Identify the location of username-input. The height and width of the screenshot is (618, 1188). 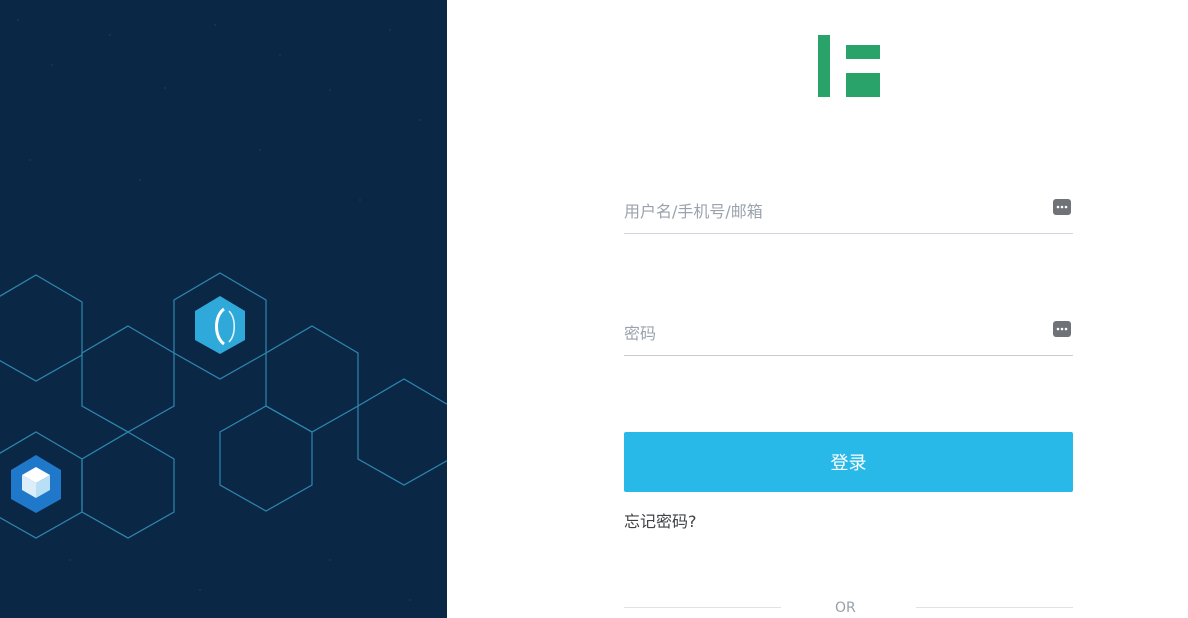
(824, 211).